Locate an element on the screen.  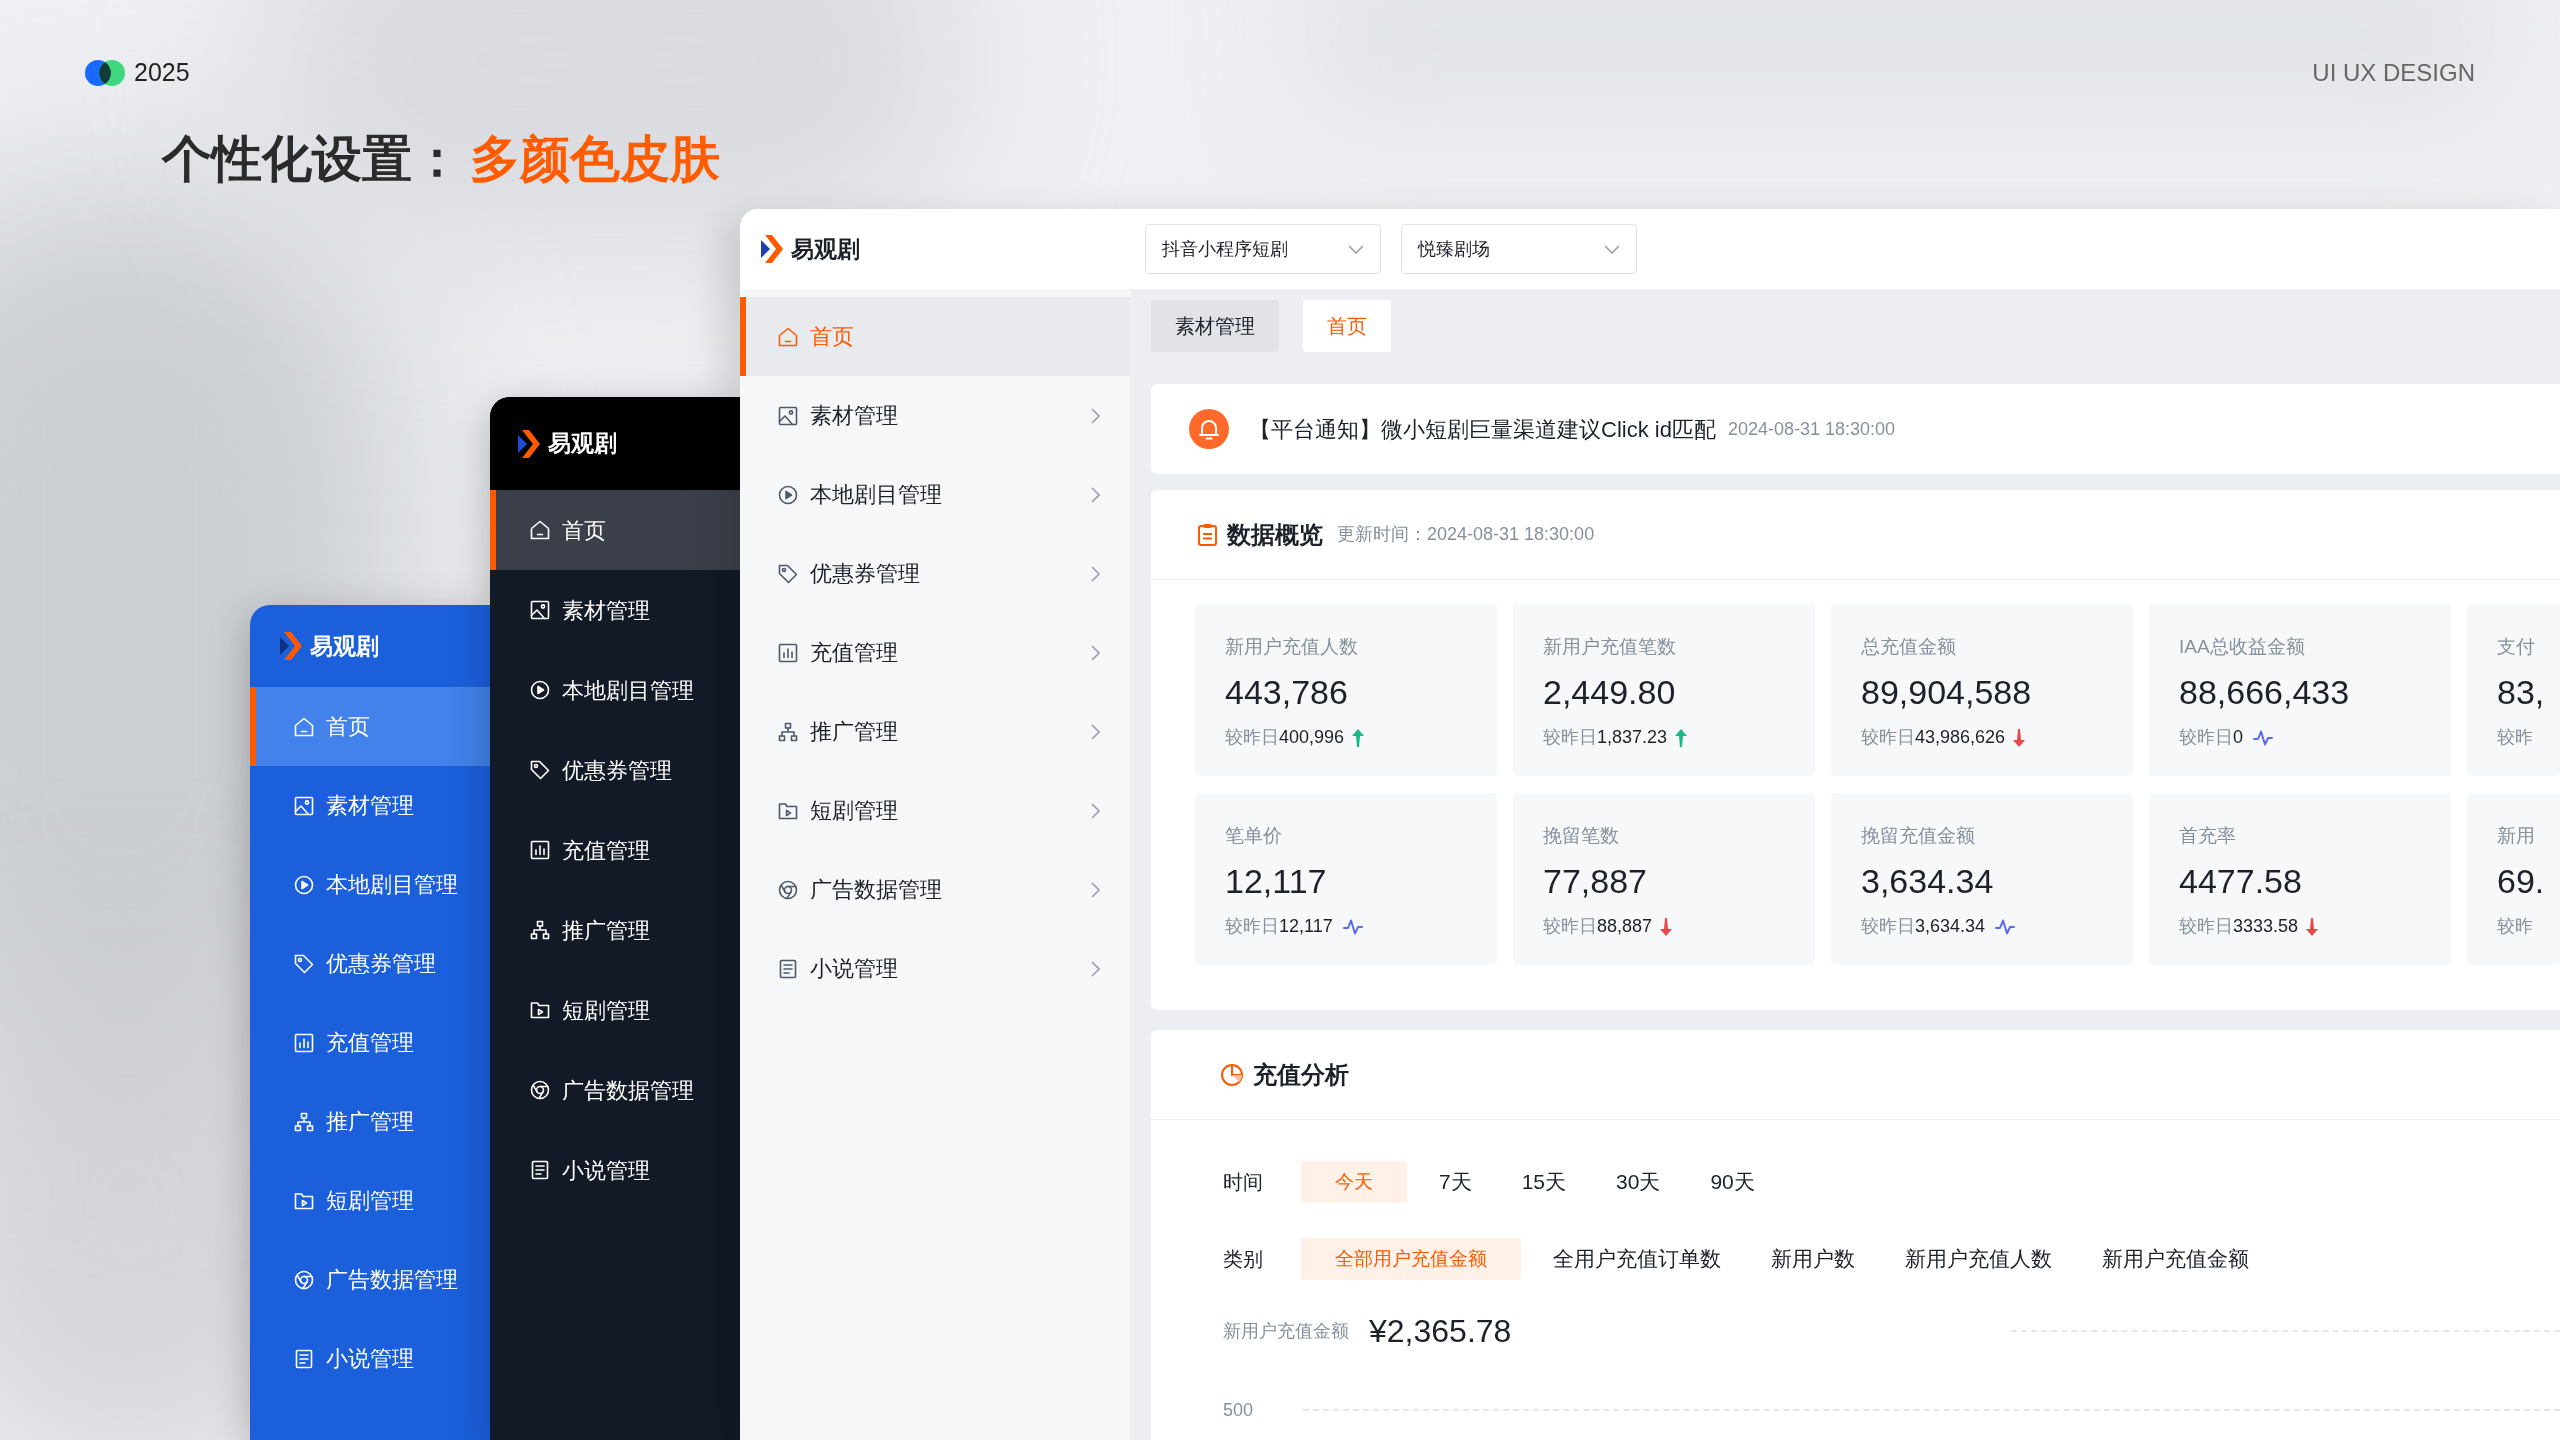
compare-value: 12,117 is located at coordinates (1306, 926).